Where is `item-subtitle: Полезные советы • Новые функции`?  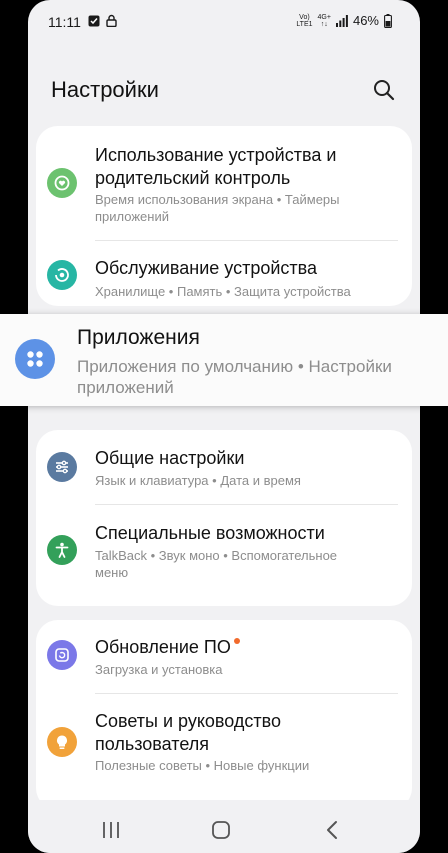 item-subtitle: Полезные советы • Новые функции is located at coordinates (202, 765).